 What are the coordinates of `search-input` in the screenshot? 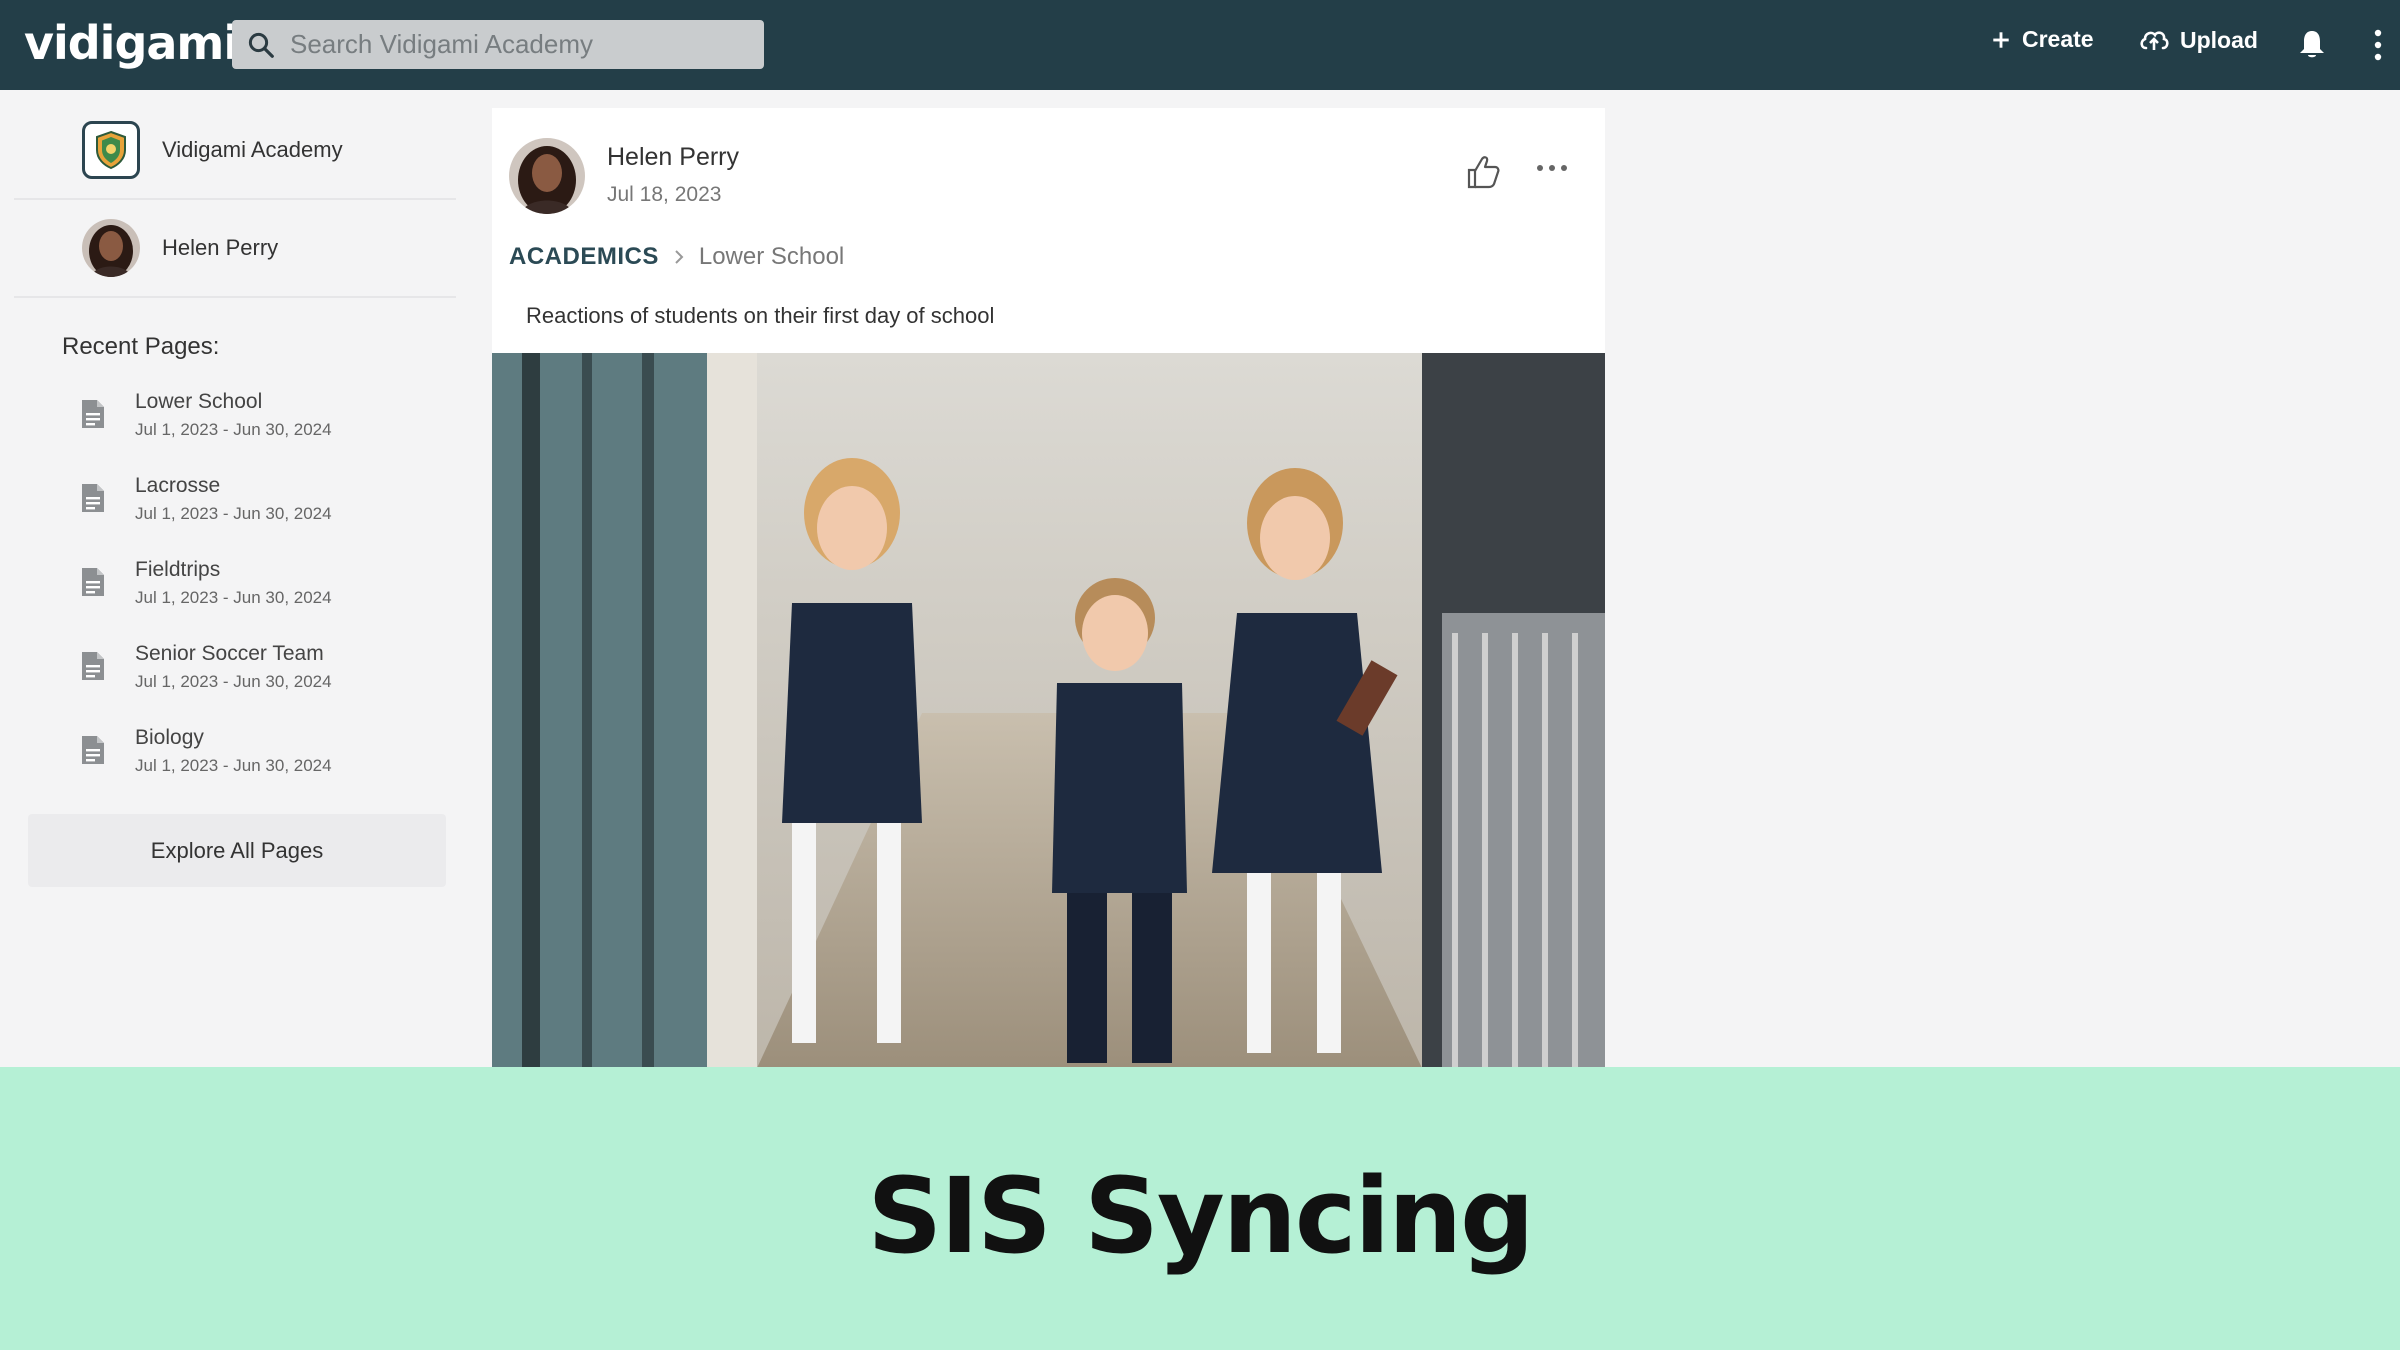 It's located at (510, 44).